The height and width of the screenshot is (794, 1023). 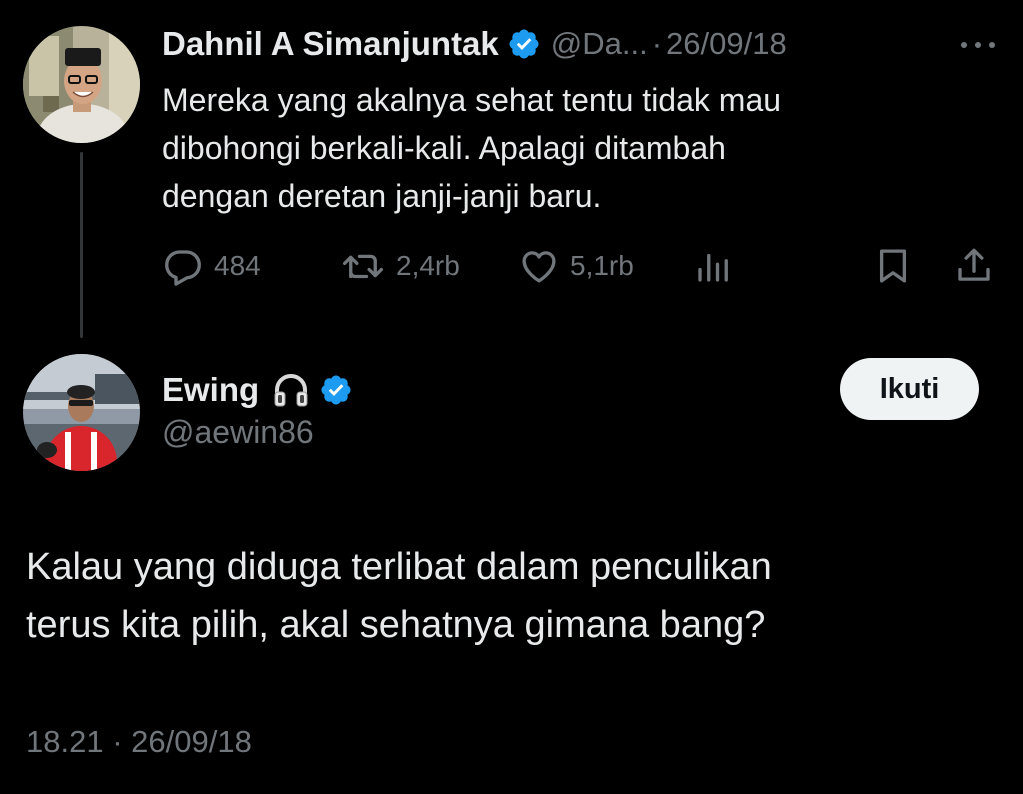 What do you see at coordinates (428, 265) in the screenshot?
I see `retweet-count: 2,4rb` at bounding box center [428, 265].